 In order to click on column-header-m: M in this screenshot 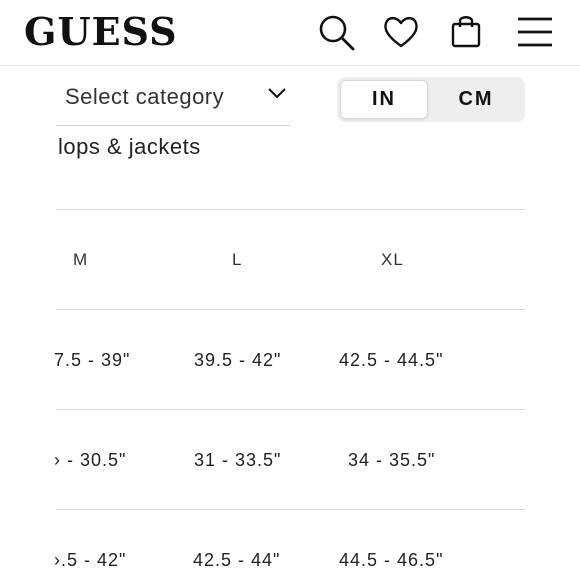, I will do `click(81, 259)`.